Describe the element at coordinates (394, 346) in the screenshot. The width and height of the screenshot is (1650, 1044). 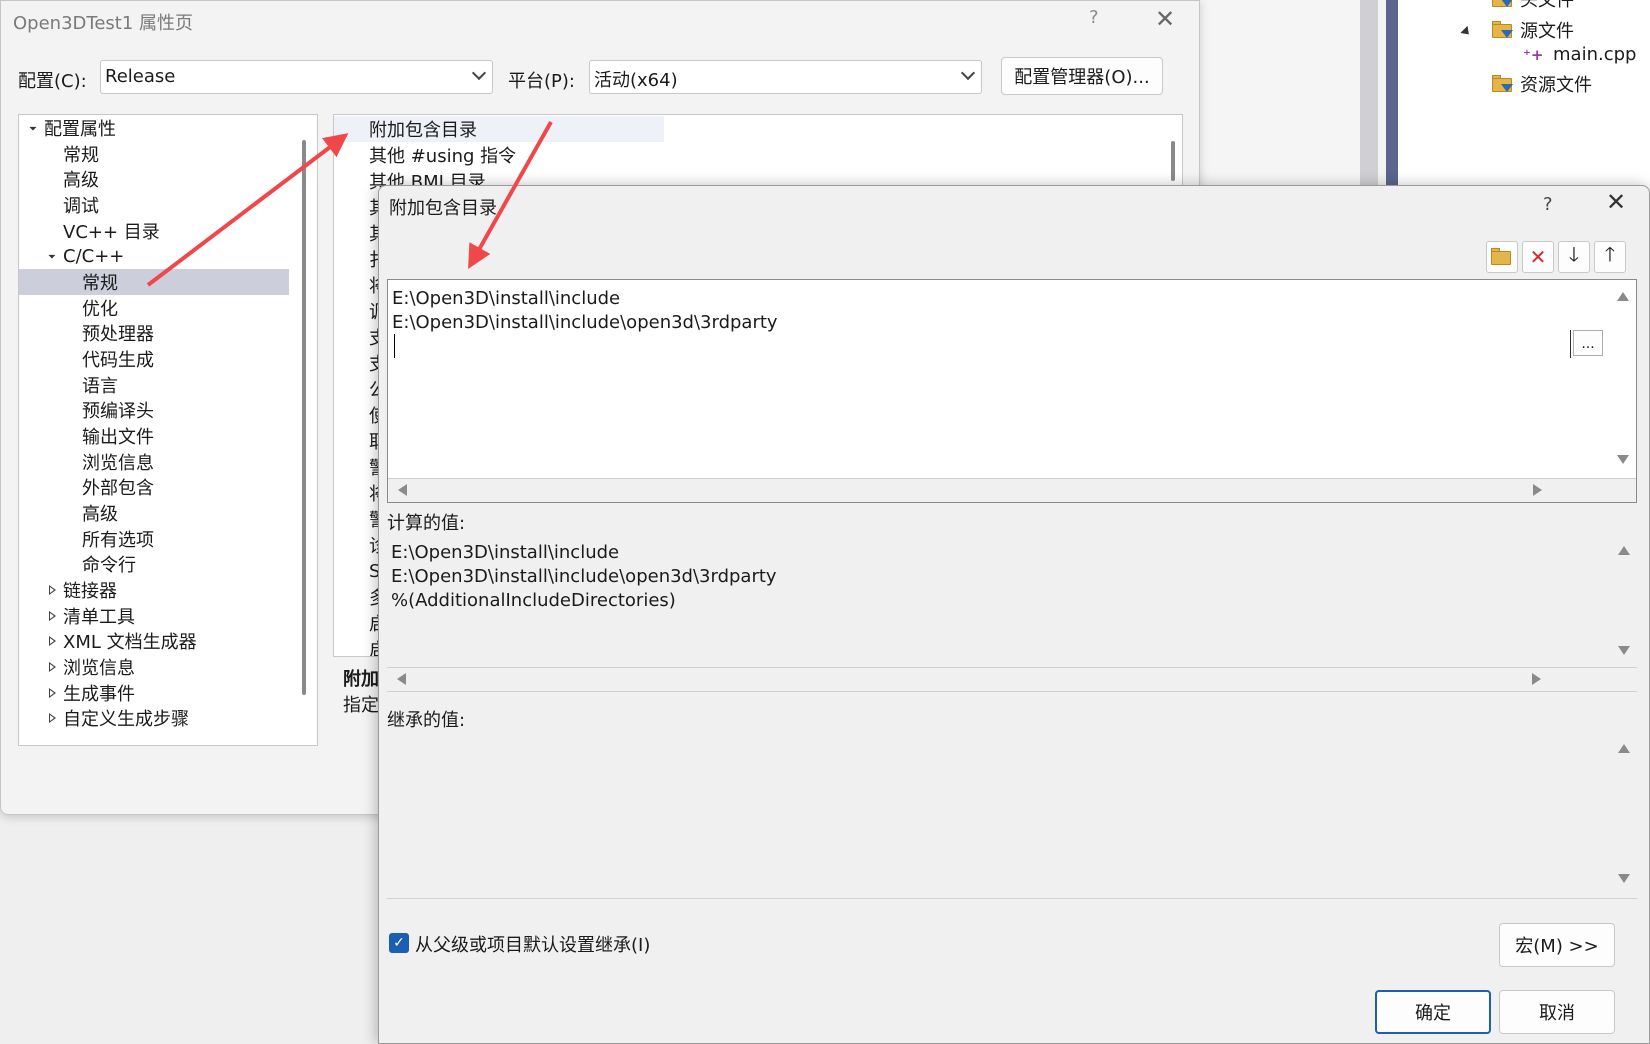
I see `text-caret` at that location.